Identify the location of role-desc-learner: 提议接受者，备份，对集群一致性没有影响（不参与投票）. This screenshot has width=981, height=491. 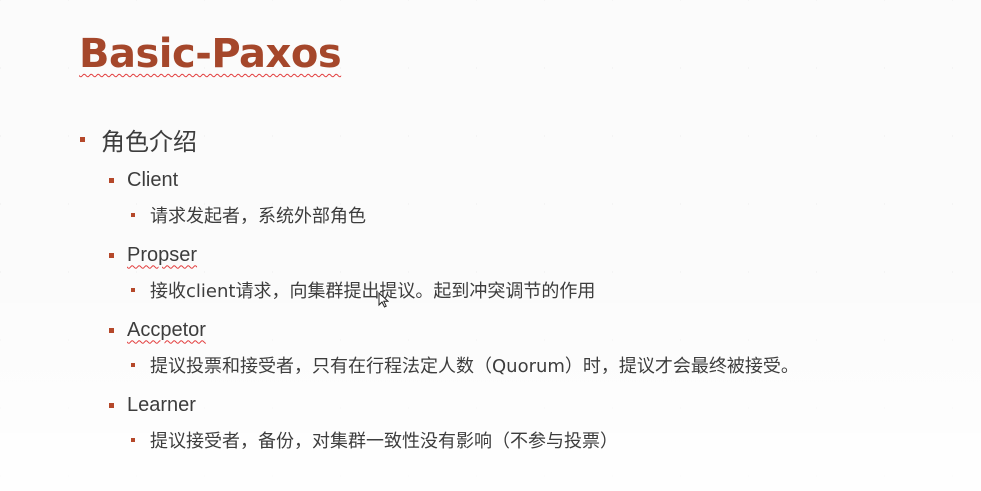
(374, 440).